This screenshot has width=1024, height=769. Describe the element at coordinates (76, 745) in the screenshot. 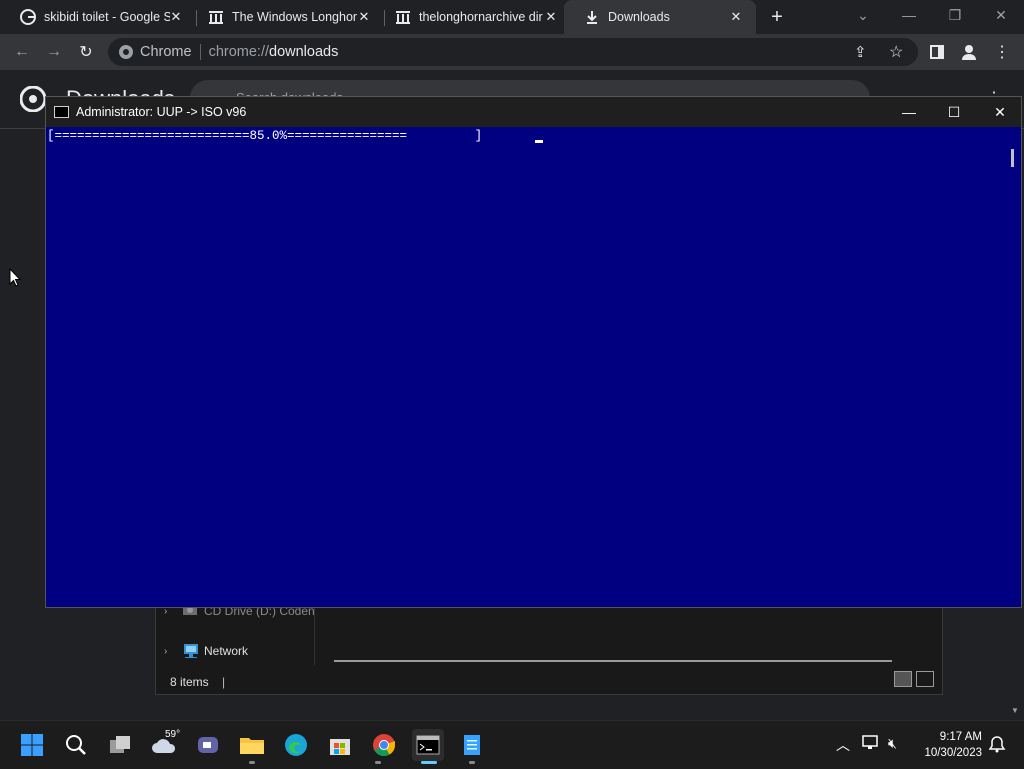

I see `search-icon` at that location.